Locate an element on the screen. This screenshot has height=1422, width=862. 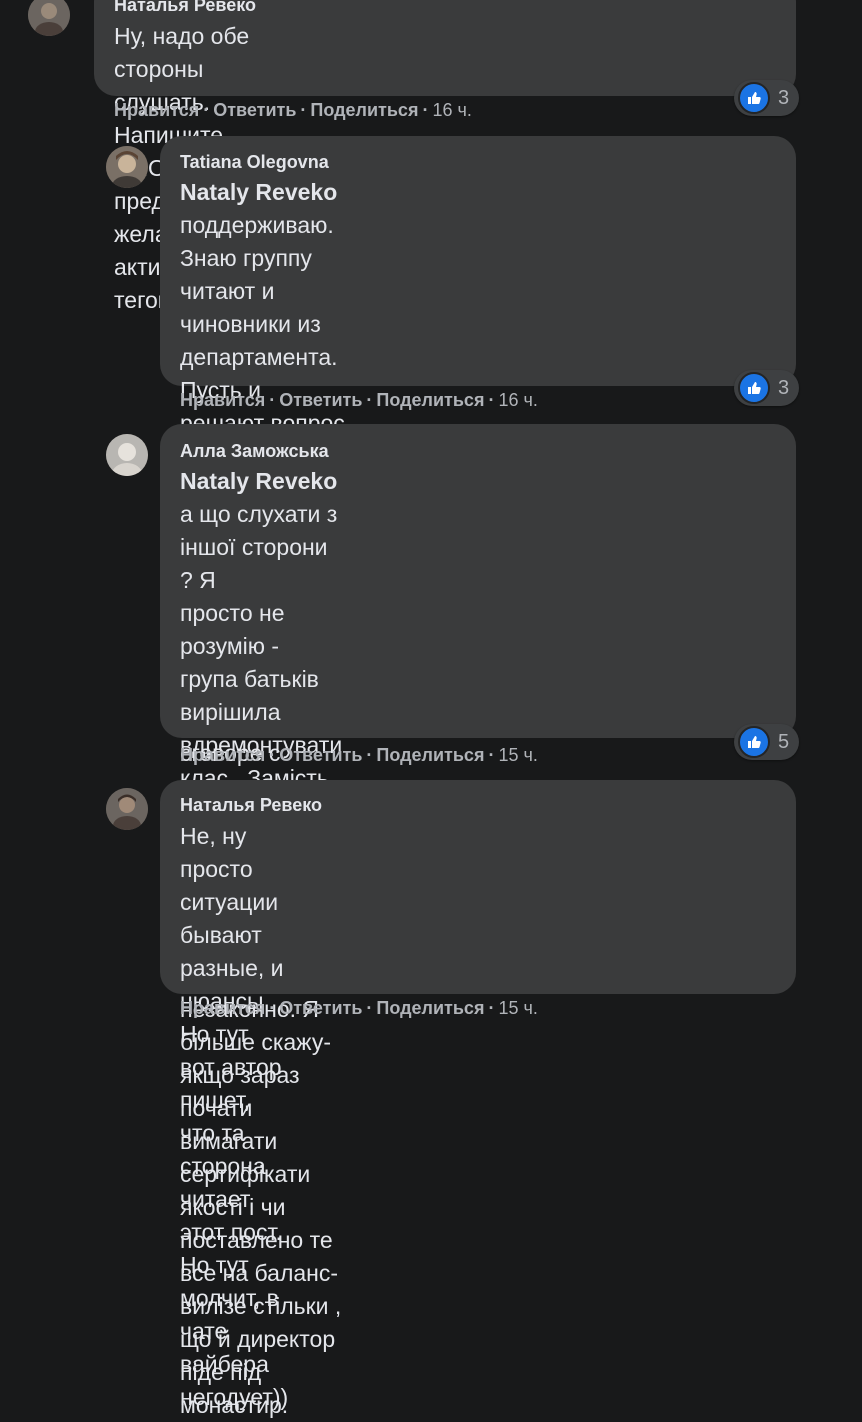
comment-author: Tatiana Olegovna is located at coordinates (254, 162).